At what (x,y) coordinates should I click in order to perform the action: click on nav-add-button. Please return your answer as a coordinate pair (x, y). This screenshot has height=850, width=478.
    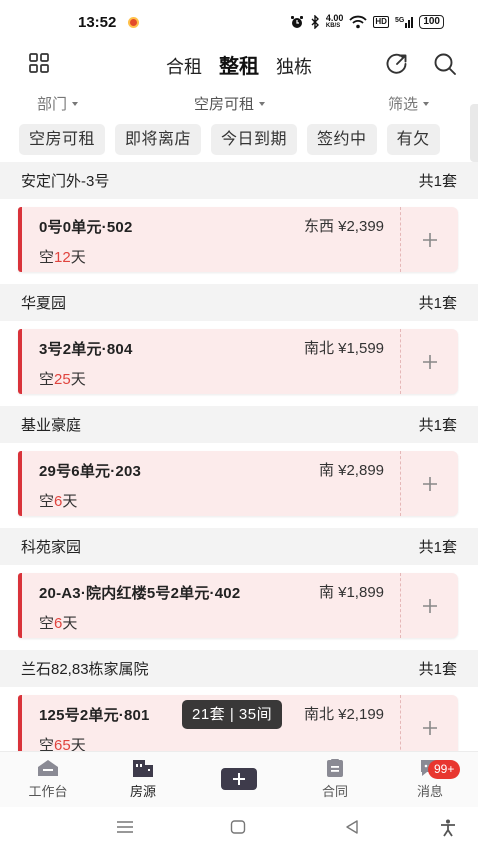
    Looking at the image, I should click on (239, 779).